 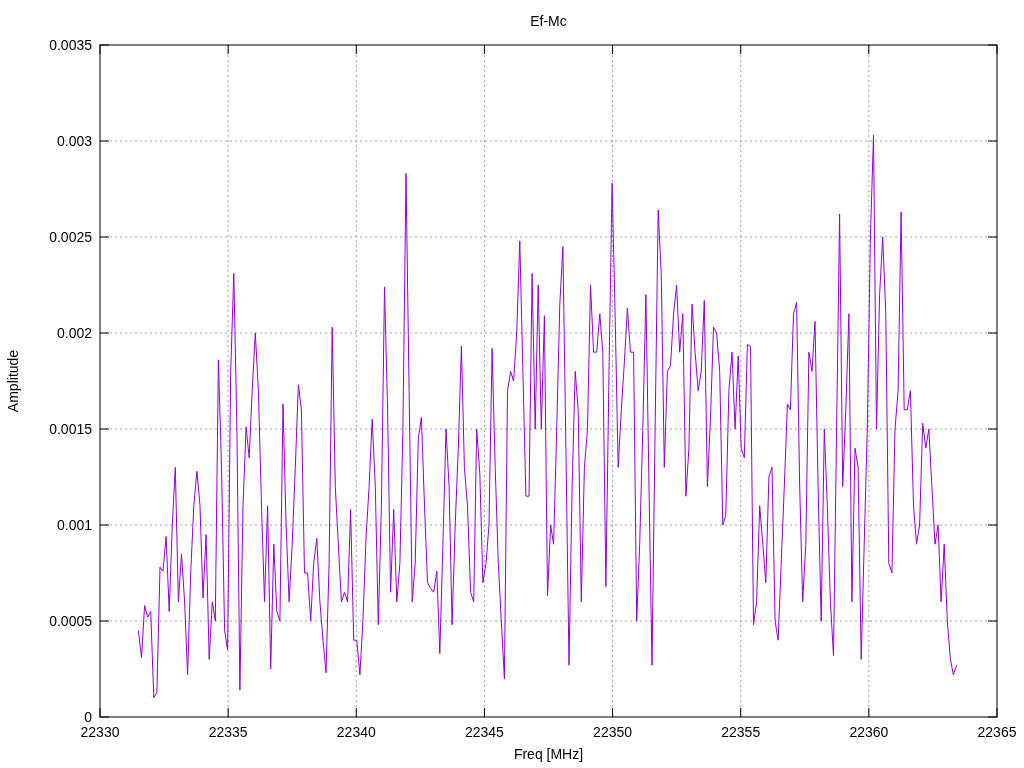 I want to click on y-tick-label: 0.002, so click(x=74, y=333).